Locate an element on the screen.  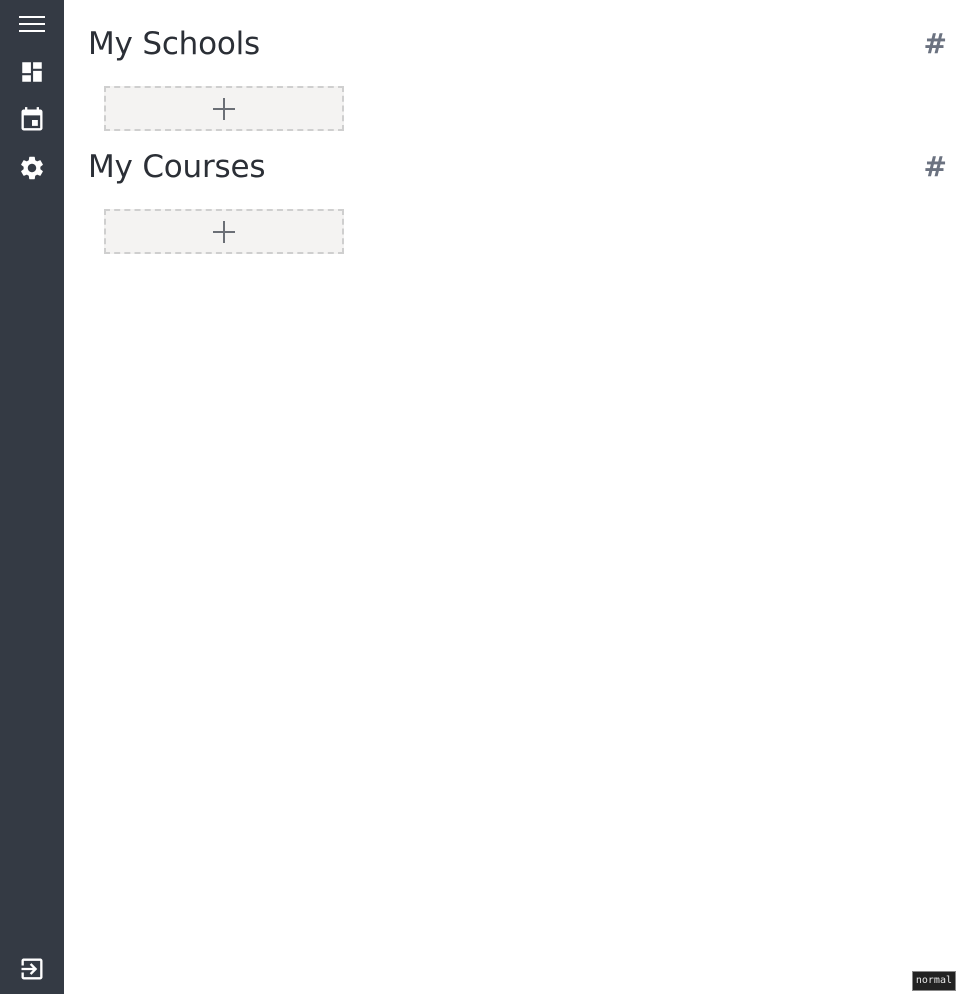
sidebar-item-dashboard is located at coordinates (32, 72).